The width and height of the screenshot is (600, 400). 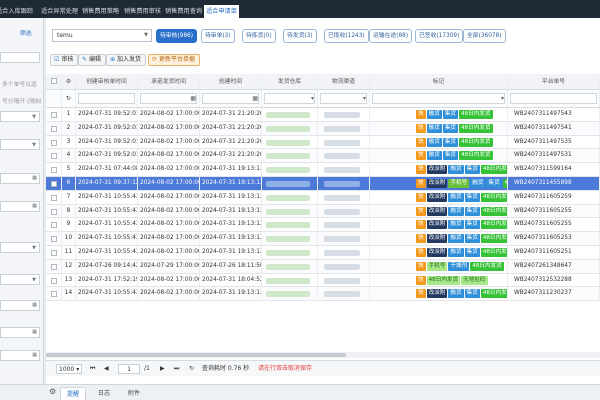 What do you see at coordinates (20, 206) in the screenshot?
I see `date-field-2: ▦` at bounding box center [20, 206].